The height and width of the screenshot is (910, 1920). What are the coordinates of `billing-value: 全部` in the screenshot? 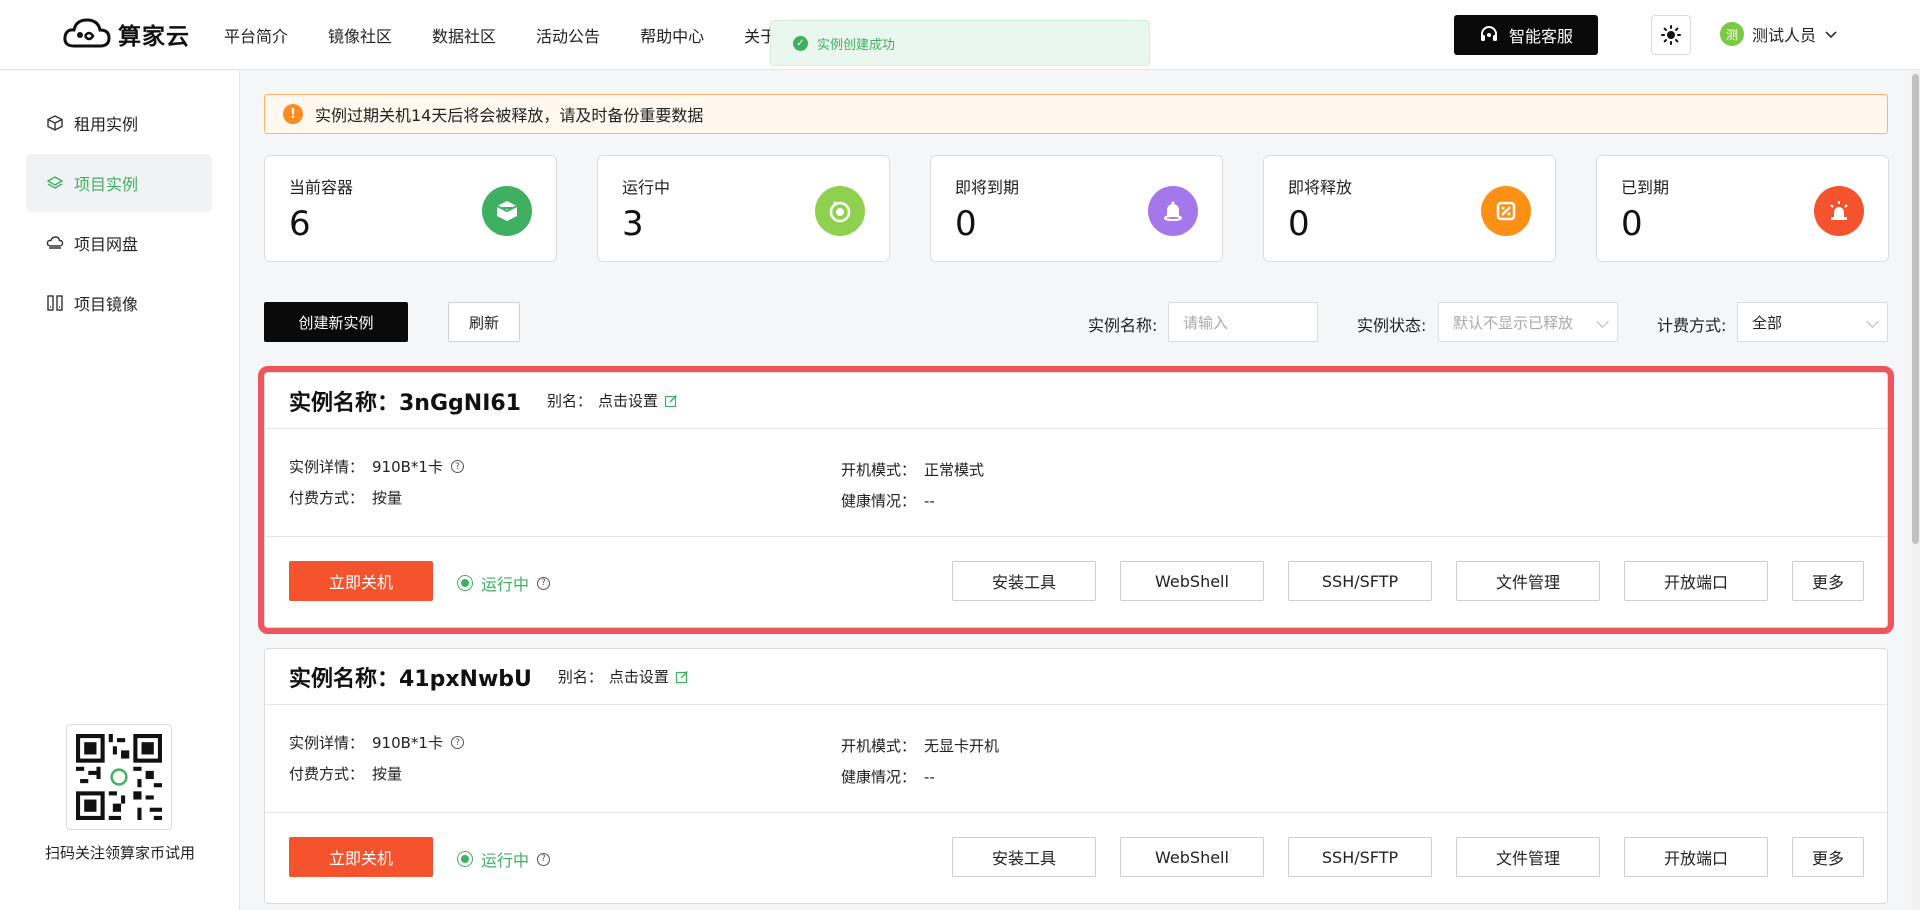 It's located at (1767, 322).